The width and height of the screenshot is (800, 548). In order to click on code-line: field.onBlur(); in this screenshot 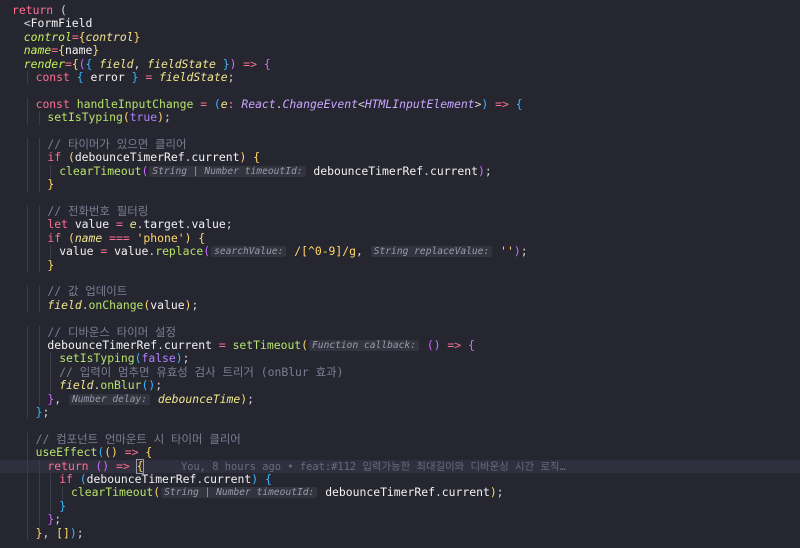, I will do `click(400, 385)`.